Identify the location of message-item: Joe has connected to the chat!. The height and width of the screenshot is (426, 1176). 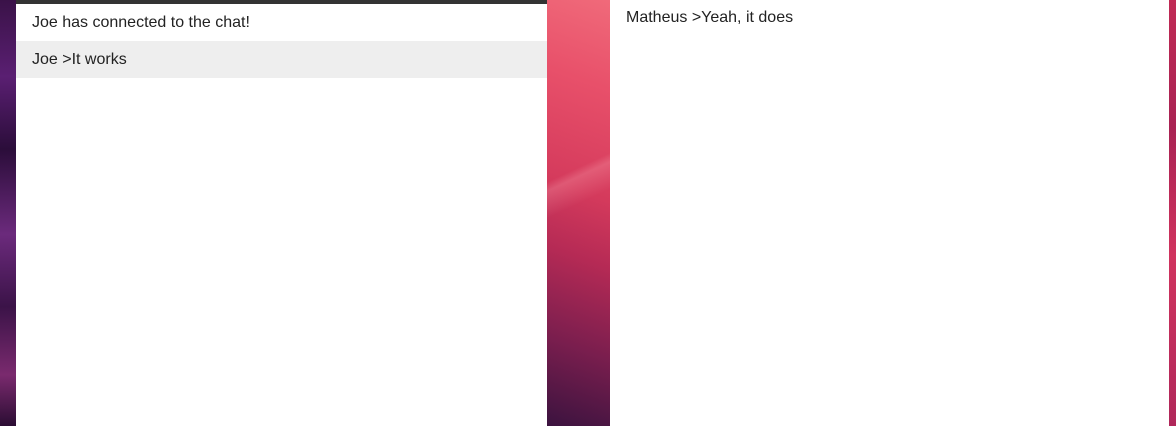
(141, 22).